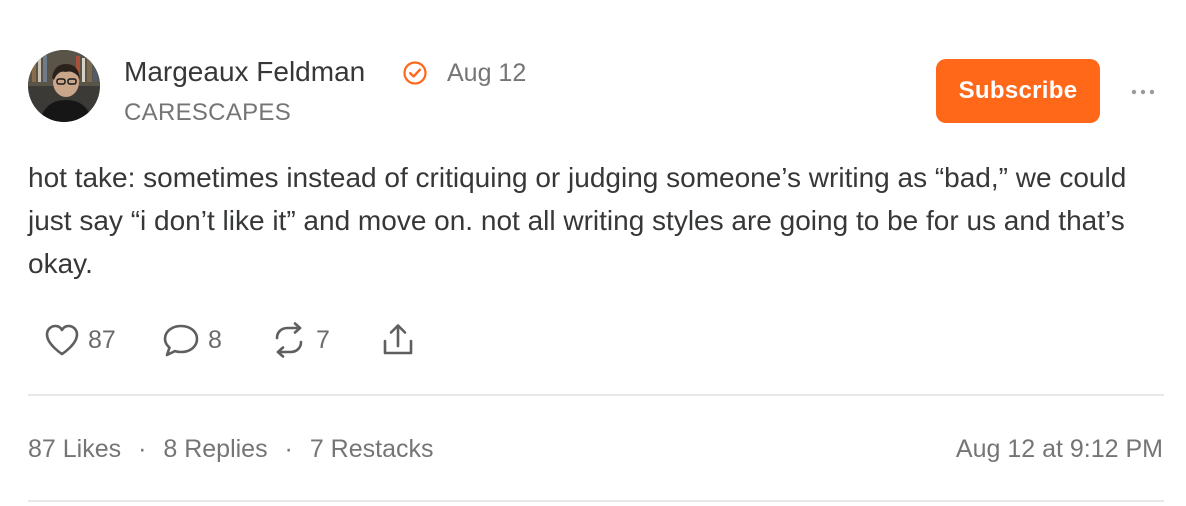  I want to click on restack-button: 7, so click(300, 340).